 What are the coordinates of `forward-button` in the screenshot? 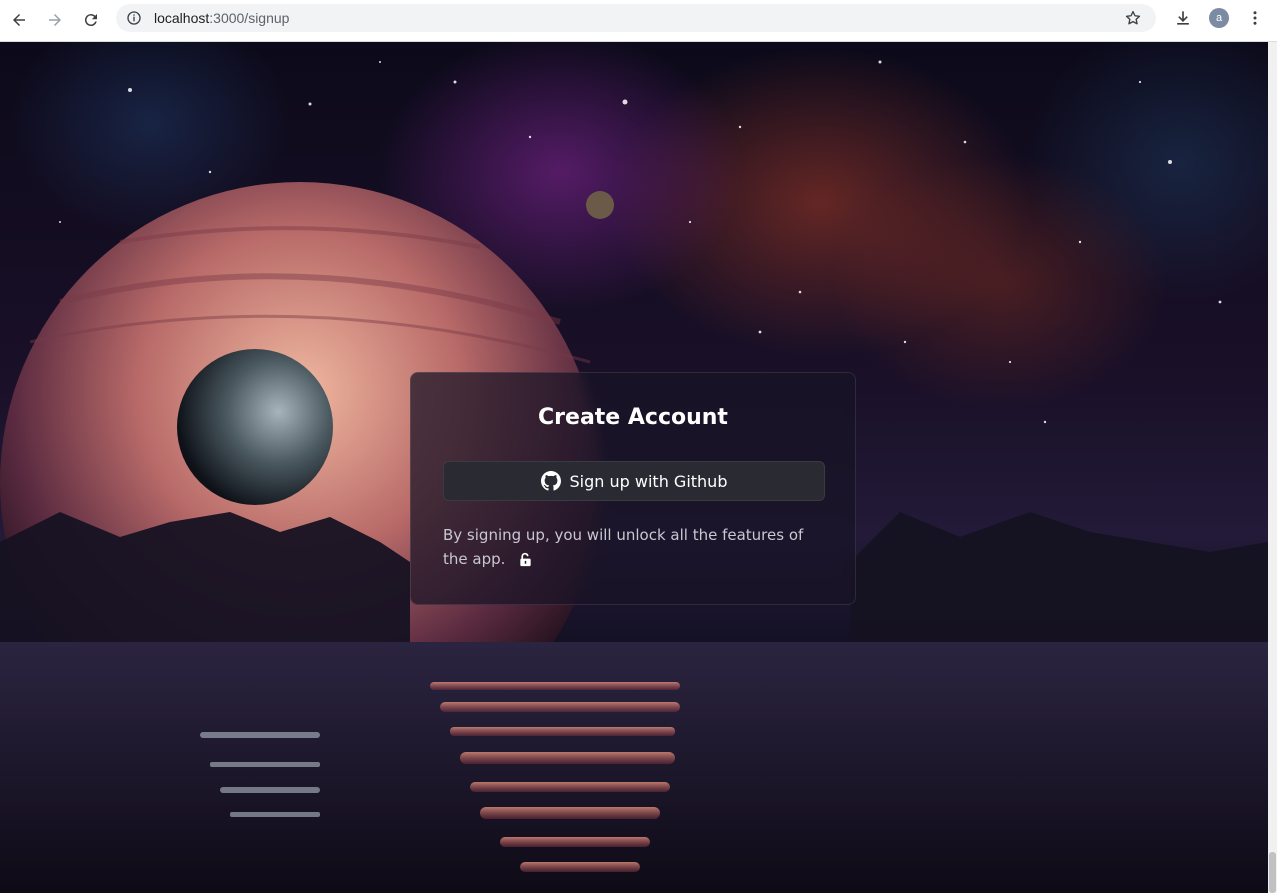 It's located at (55, 20).